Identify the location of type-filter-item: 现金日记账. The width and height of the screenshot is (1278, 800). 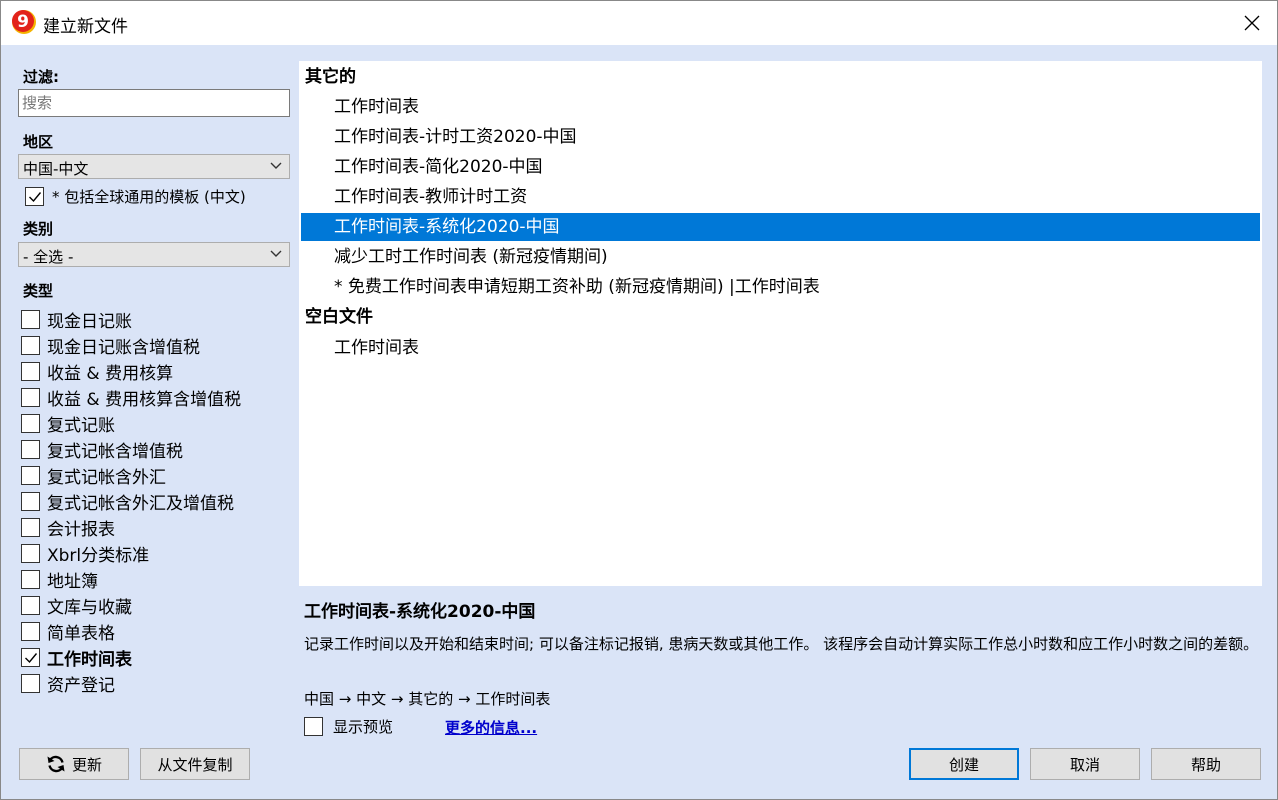
(131, 319).